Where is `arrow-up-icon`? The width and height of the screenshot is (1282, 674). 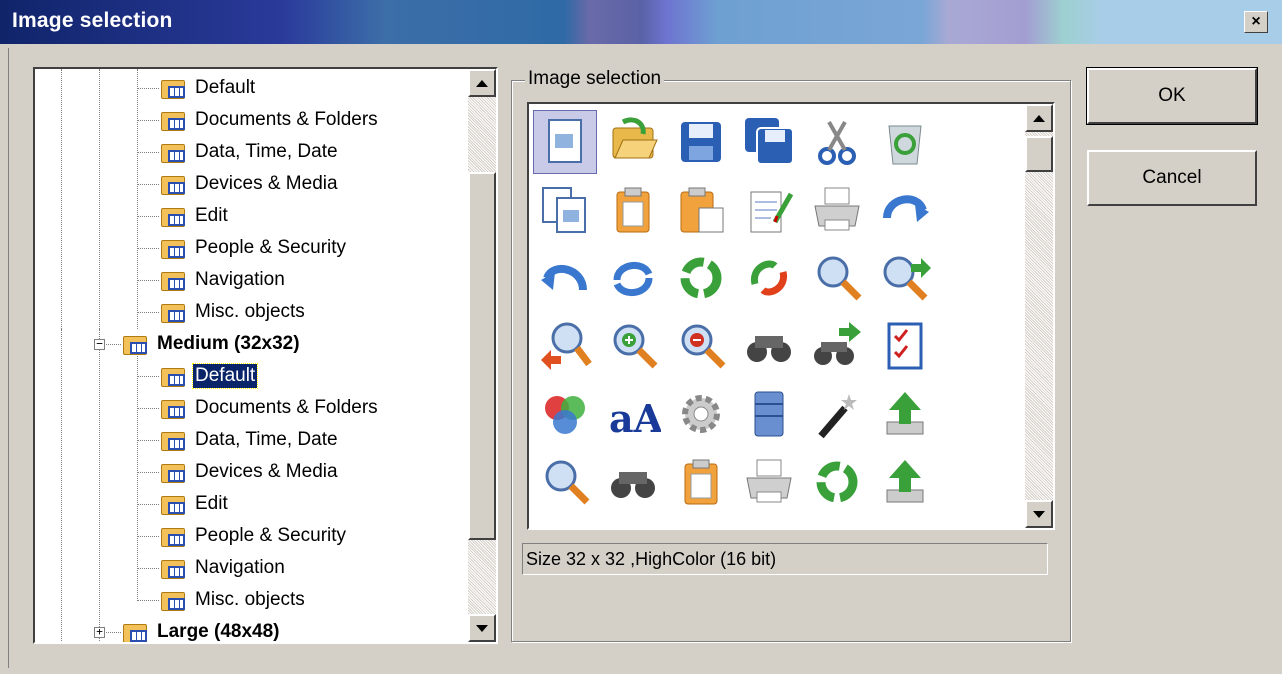 arrow-up-icon is located at coordinates (482, 83).